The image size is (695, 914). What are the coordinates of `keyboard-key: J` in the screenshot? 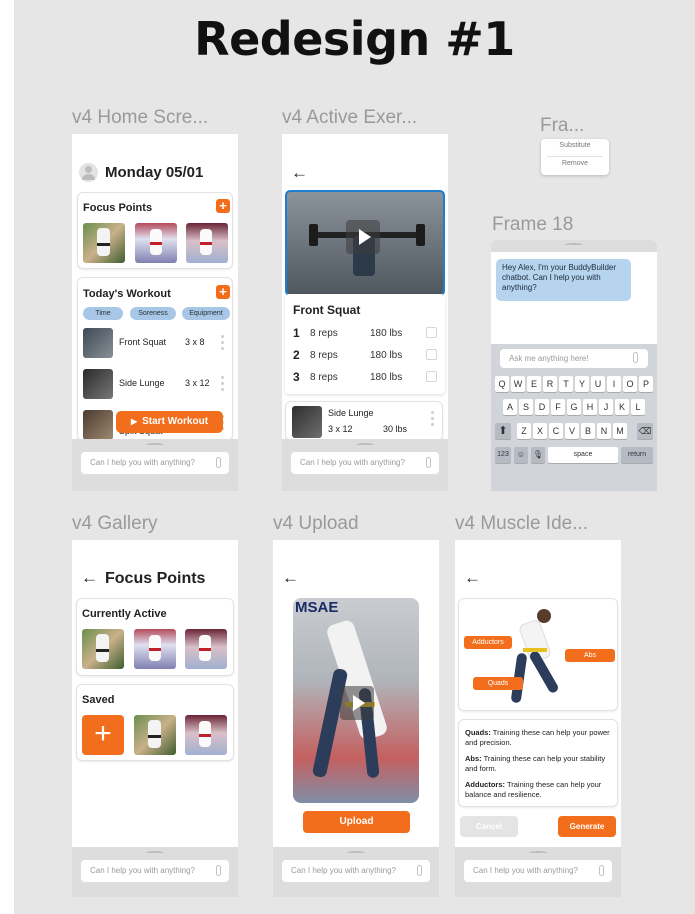 It's located at (606, 407).